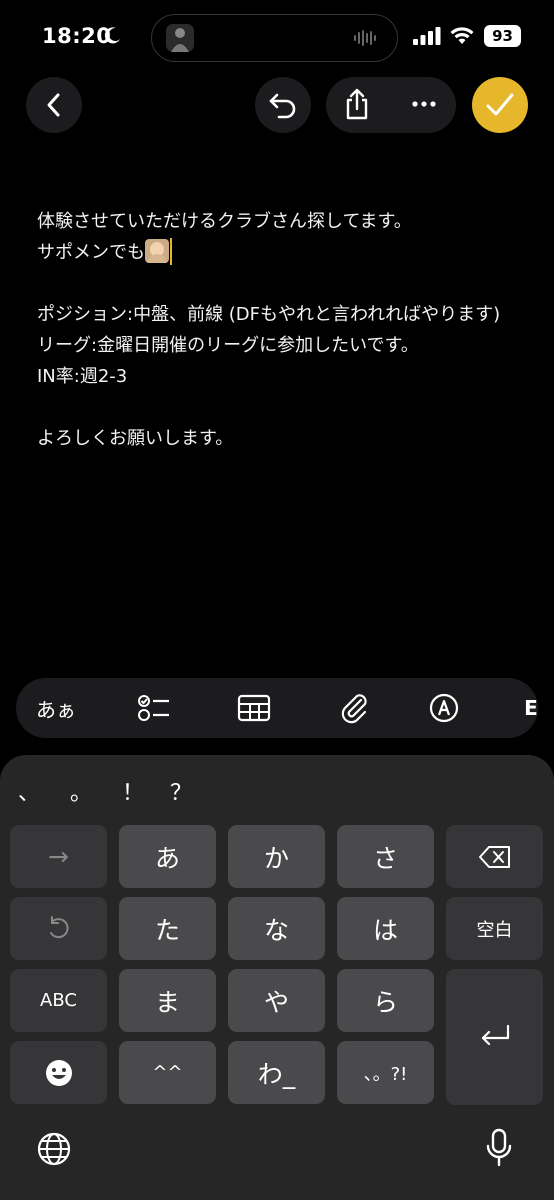 This screenshot has width=554, height=1200. Describe the element at coordinates (269, 314) in the screenshot. I see `note-line: ポジション:中盤、前線 (DFもやれと言われればやります)` at that location.